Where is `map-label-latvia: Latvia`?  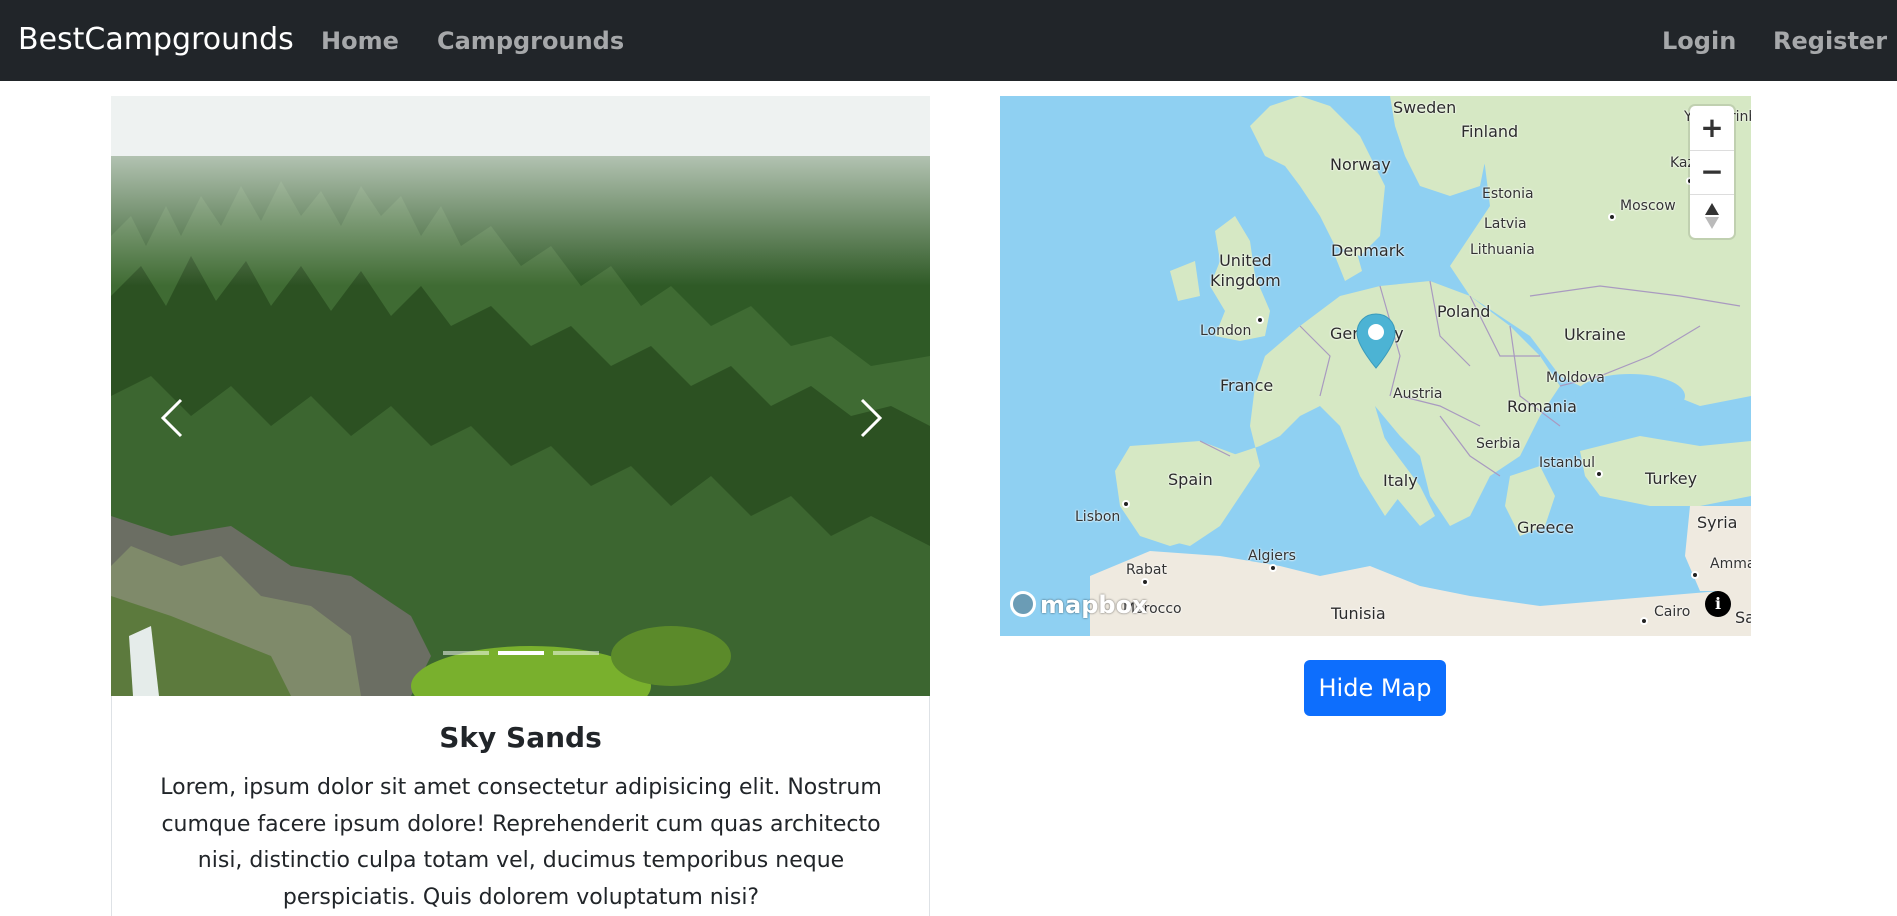 map-label-latvia: Latvia is located at coordinates (1505, 224).